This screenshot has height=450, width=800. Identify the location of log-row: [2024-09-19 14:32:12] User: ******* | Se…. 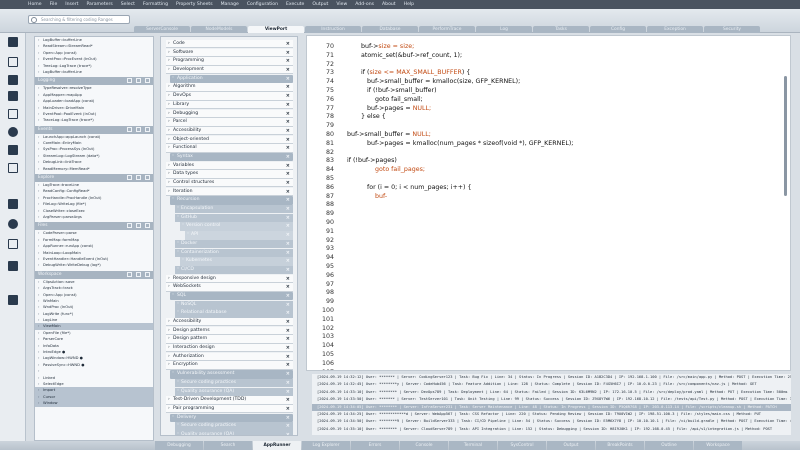
(551, 377).